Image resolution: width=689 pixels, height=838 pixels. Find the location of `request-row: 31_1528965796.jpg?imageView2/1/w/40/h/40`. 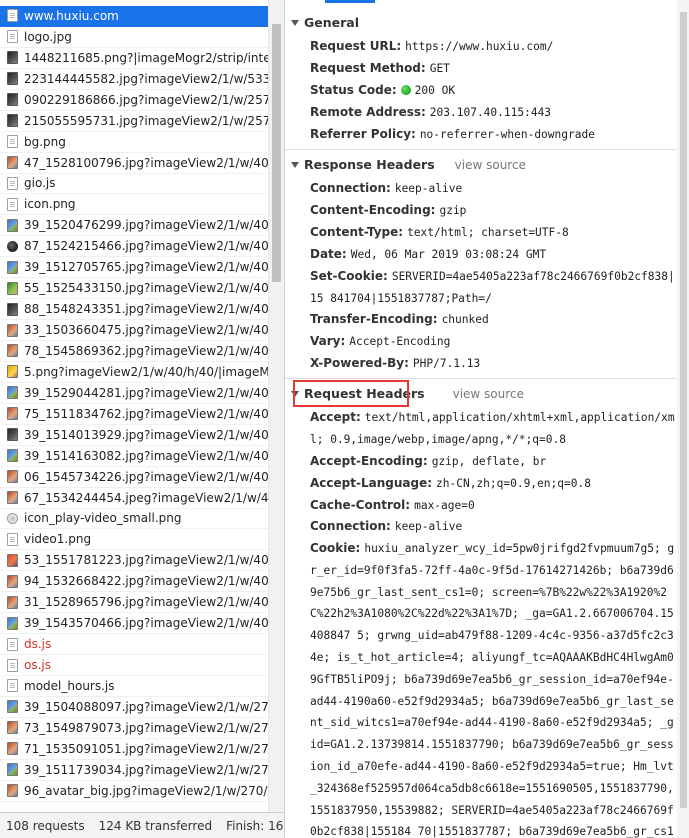

request-row: 31_1528965796.jpg?imageView2/1/w/40/h/40 is located at coordinates (134, 603).